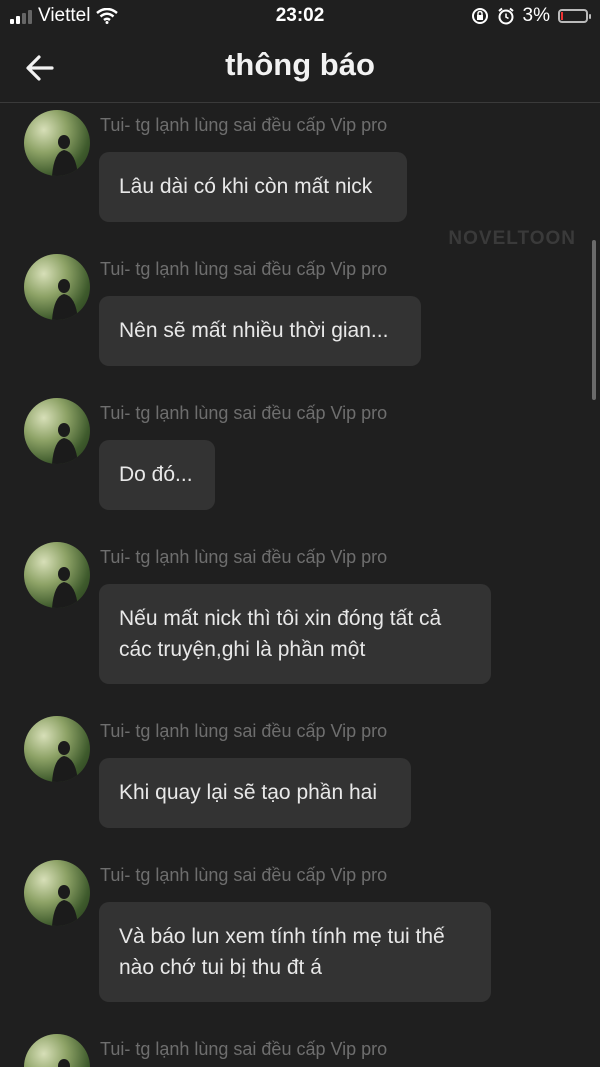 The image size is (600, 1067). Describe the element at coordinates (574, 16) in the screenshot. I see `battery-icon` at that location.